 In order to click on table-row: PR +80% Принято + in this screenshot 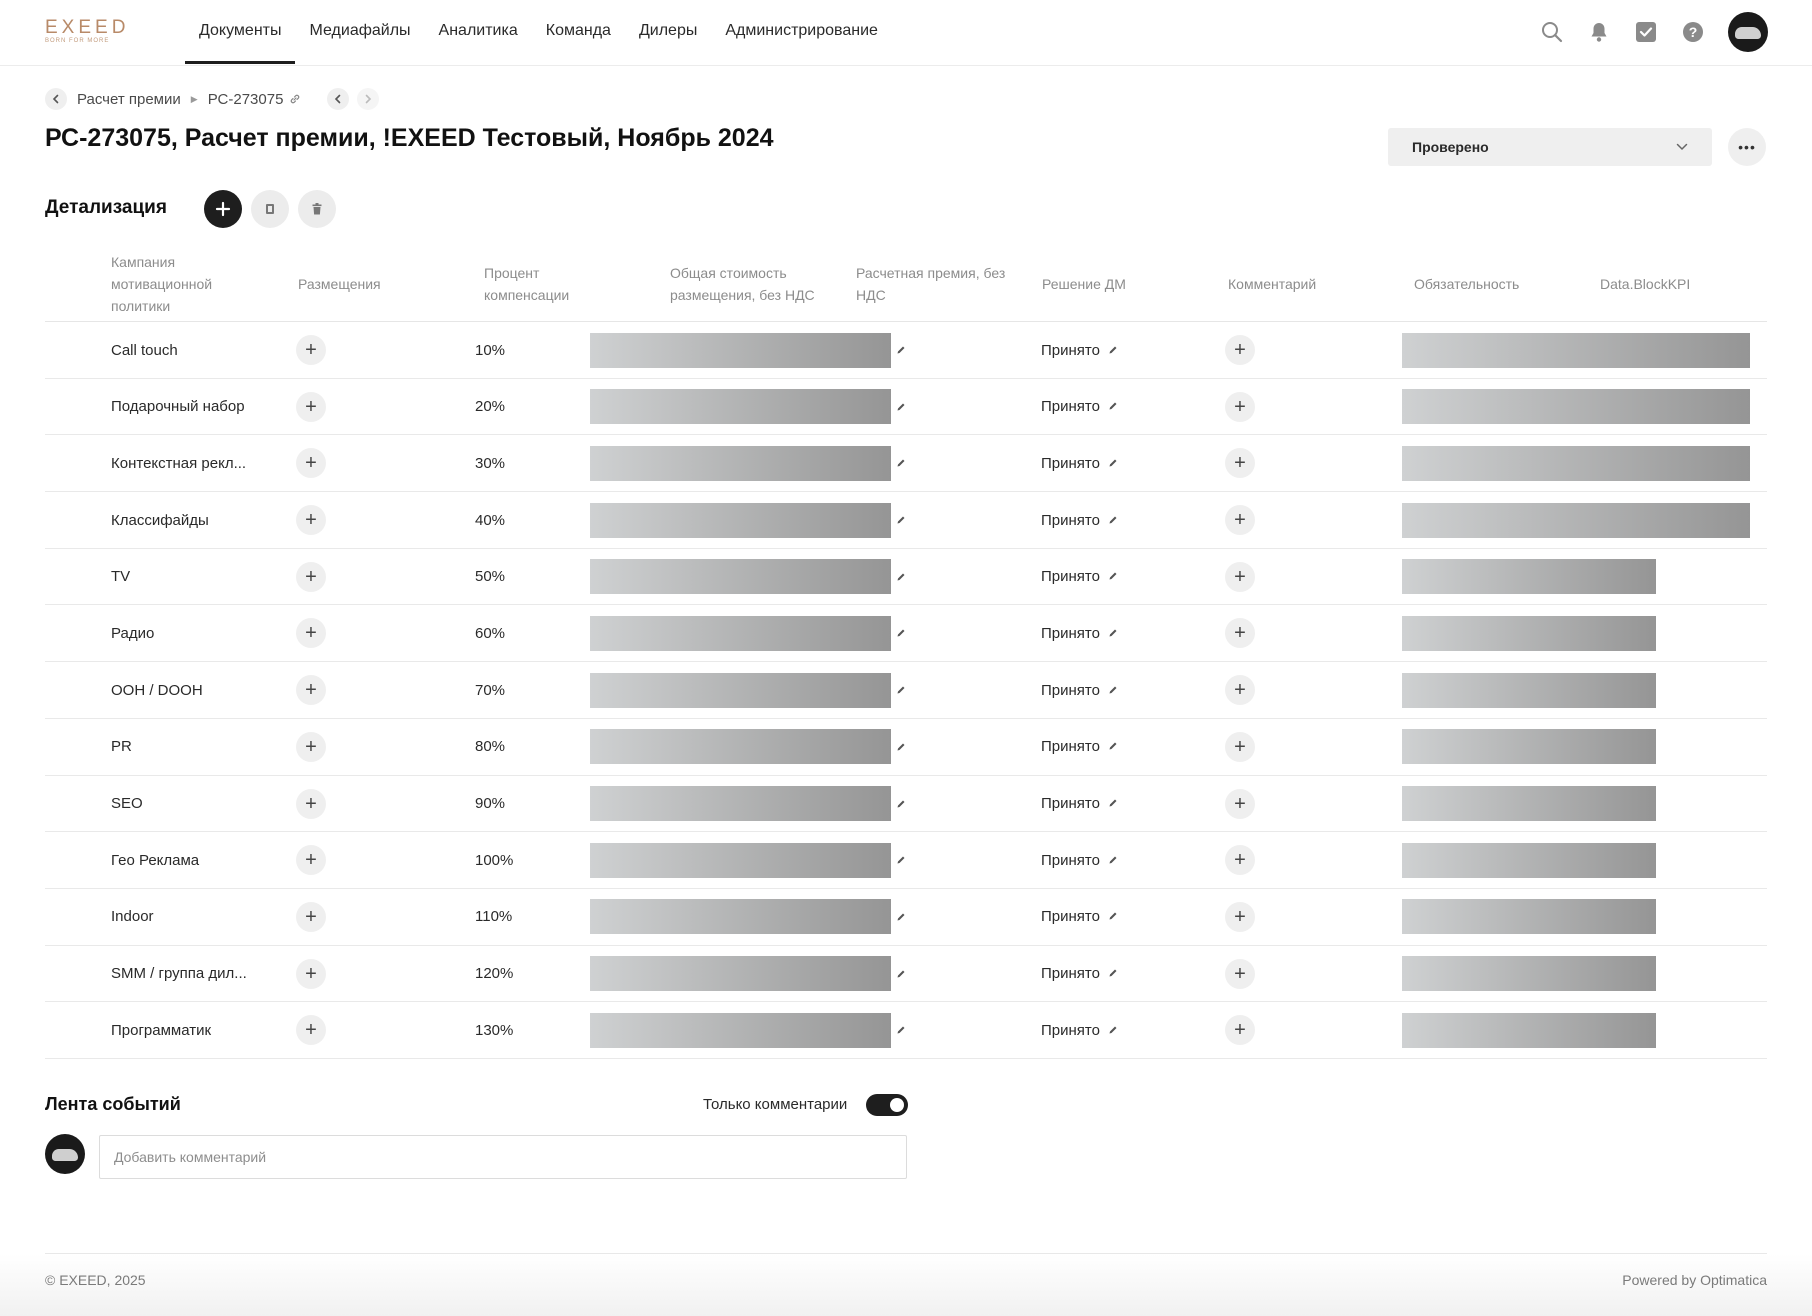, I will do `click(906, 747)`.